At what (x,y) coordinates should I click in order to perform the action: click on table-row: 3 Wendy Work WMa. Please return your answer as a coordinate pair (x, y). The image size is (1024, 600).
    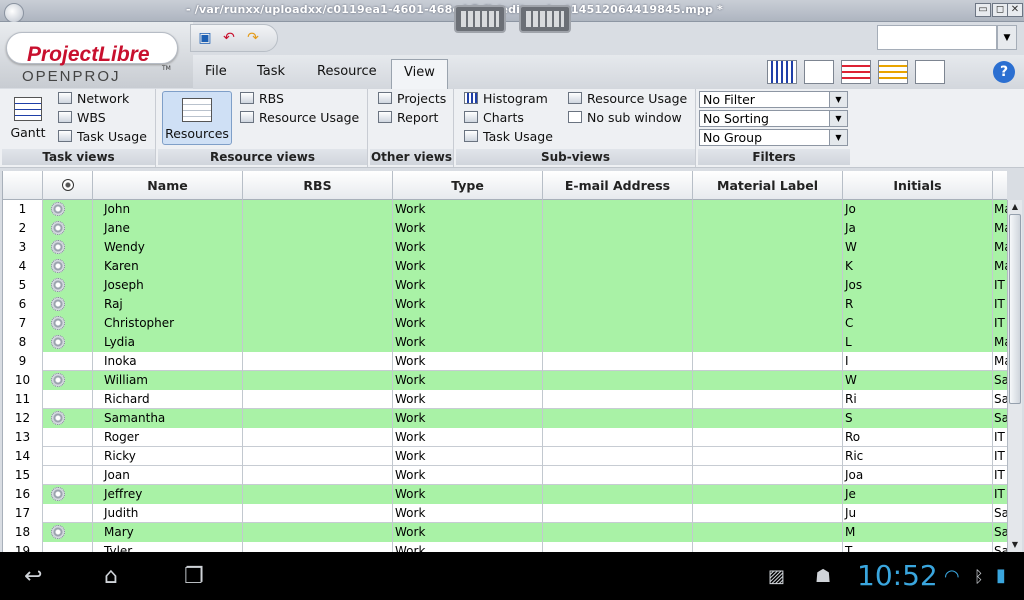
    Looking at the image, I should click on (505, 247).